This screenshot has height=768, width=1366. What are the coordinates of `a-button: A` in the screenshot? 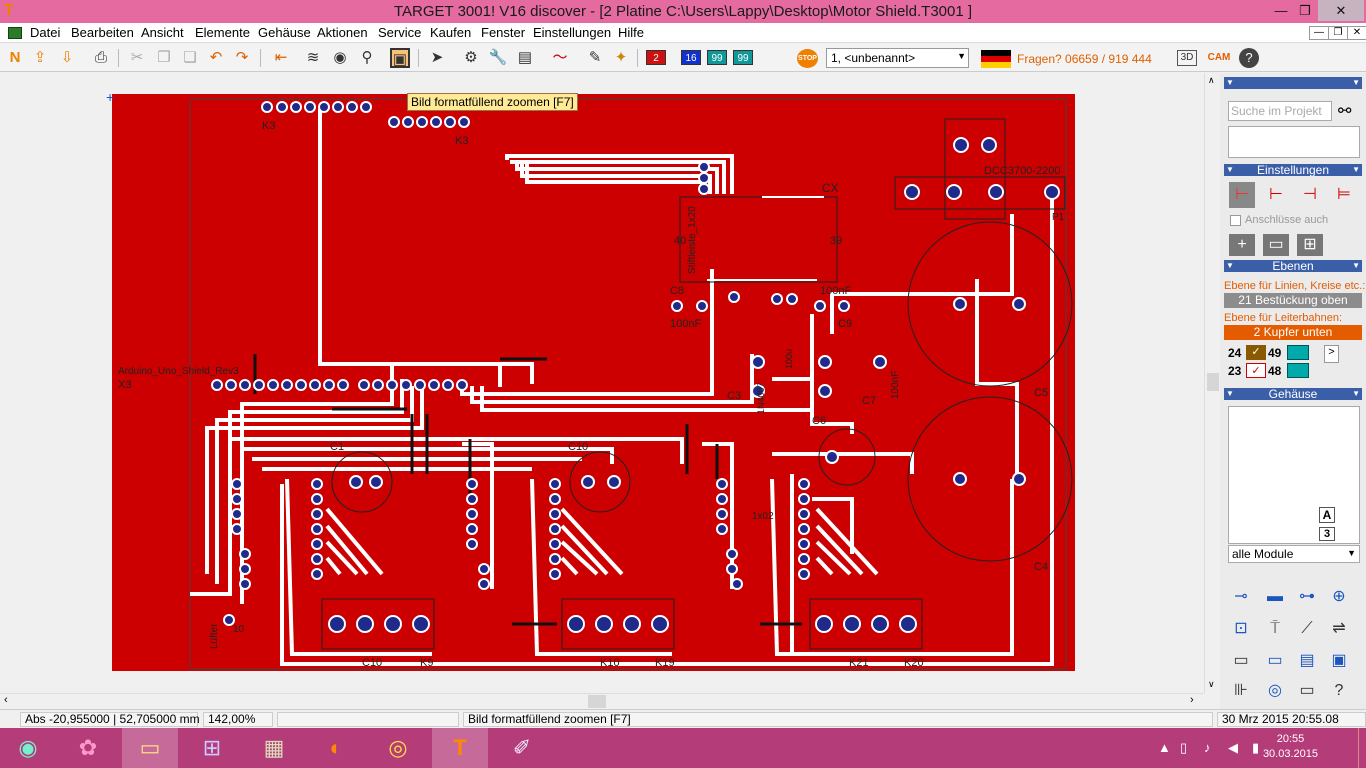 It's located at (1327, 515).